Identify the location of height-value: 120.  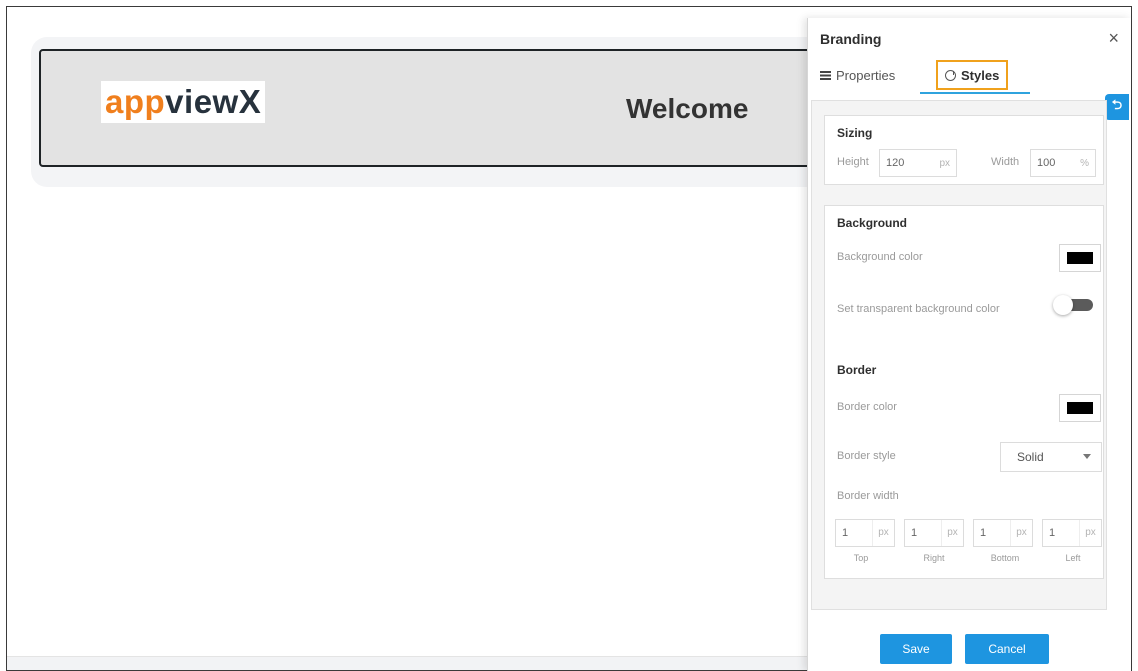
(895, 163).